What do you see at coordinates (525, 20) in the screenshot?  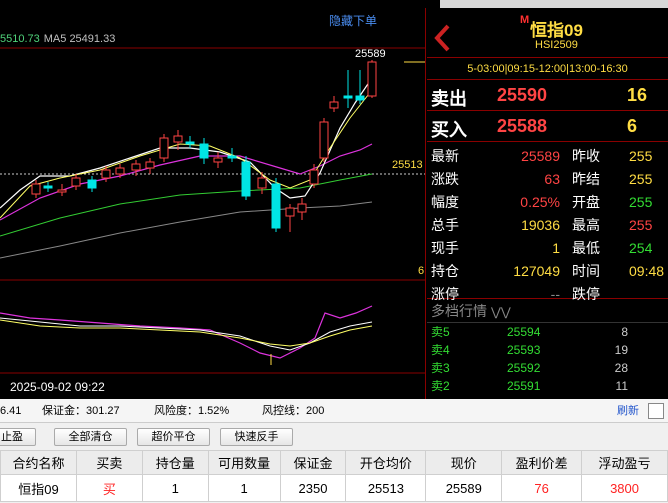 I see `m-badge: M` at bounding box center [525, 20].